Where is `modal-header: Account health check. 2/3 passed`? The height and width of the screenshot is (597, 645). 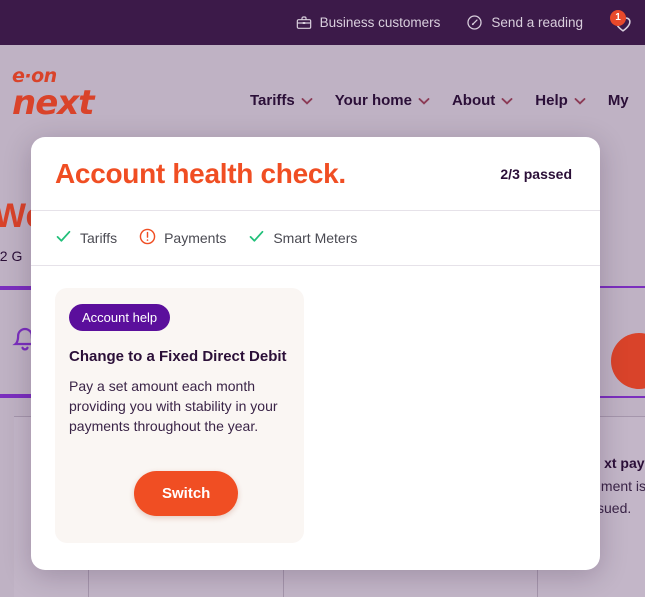 modal-header: Account health check. 2/3 passed is located at coordinates (315, 174).